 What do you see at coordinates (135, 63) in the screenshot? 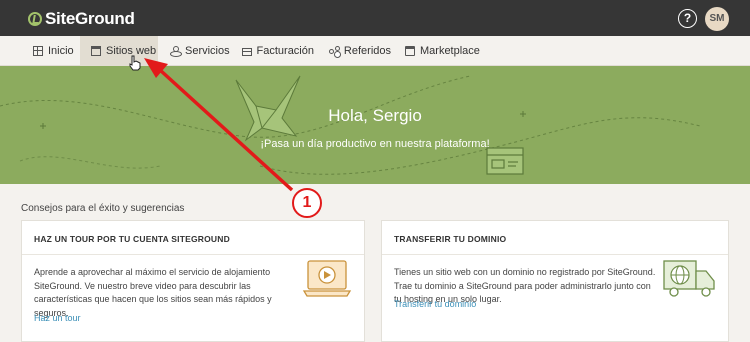
I see `hand-pointer-icon` at bounding box center [135, 63].